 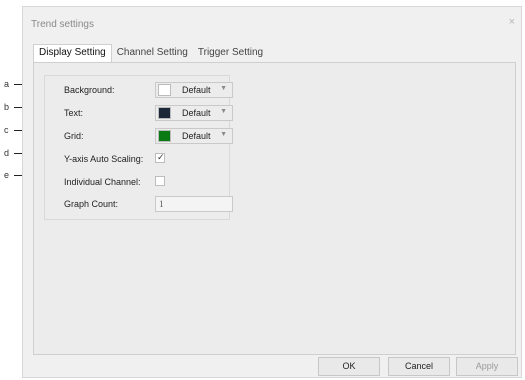 What do you see at coordinates (164, 113) in the screenshot?
I see `text-color-swatch` at bounding box center [164, 113].